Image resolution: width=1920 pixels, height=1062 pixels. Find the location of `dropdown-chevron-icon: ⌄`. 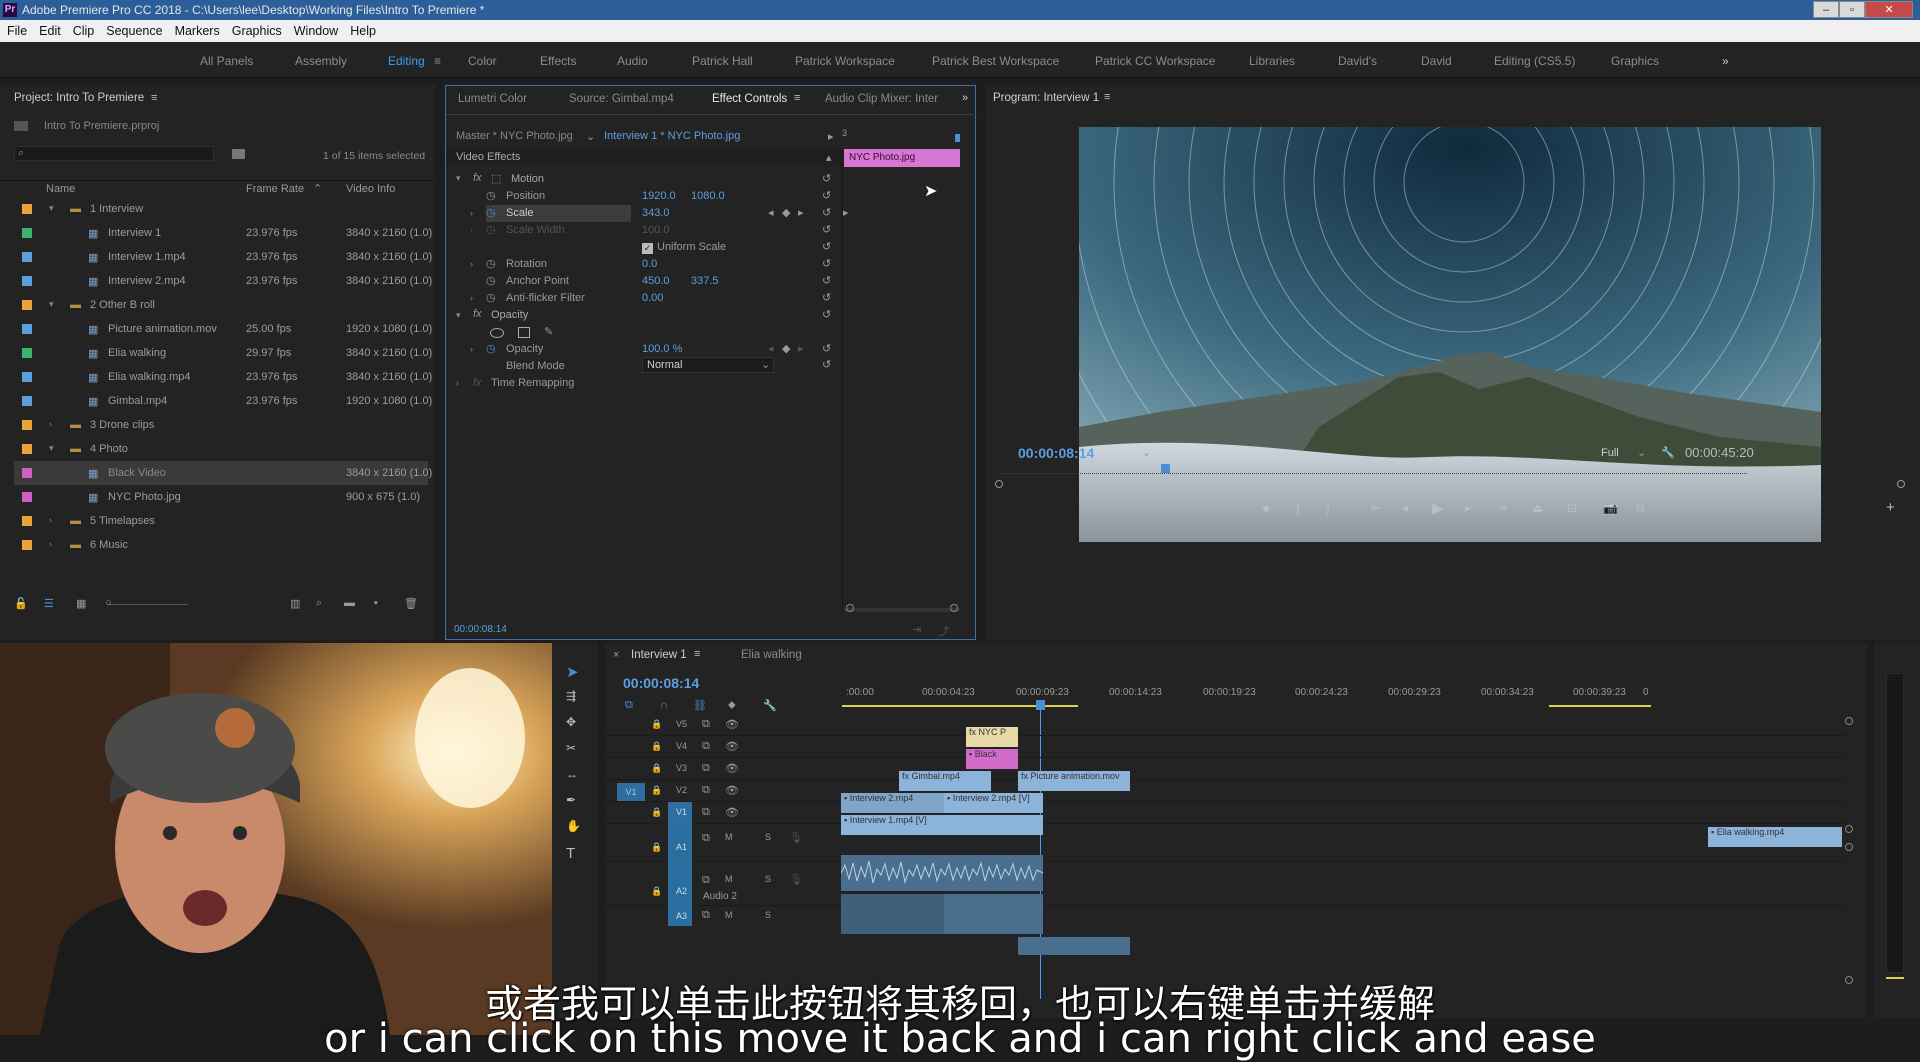

dropdown-chevron-icon: ⌄ is located at coordinates (590, 136).